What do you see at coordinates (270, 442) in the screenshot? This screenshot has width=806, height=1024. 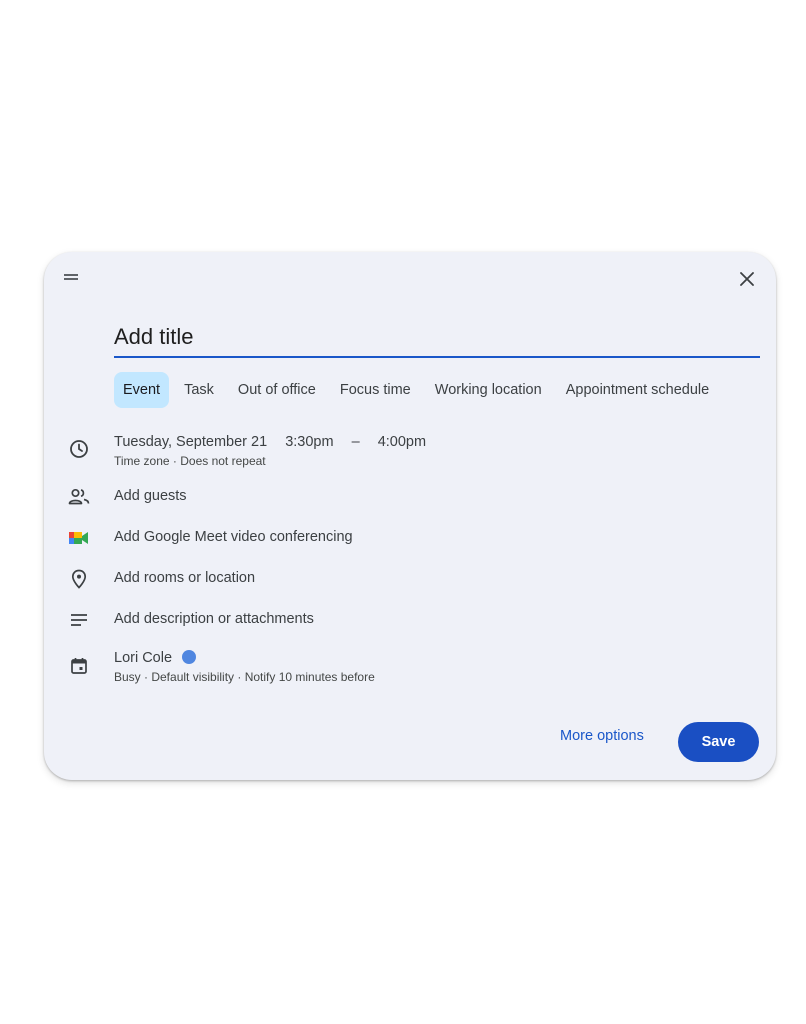 I see `datetime-text: Tuesday, September 21 3:30pm – 4:00pm` at bounding box center [270, 442].